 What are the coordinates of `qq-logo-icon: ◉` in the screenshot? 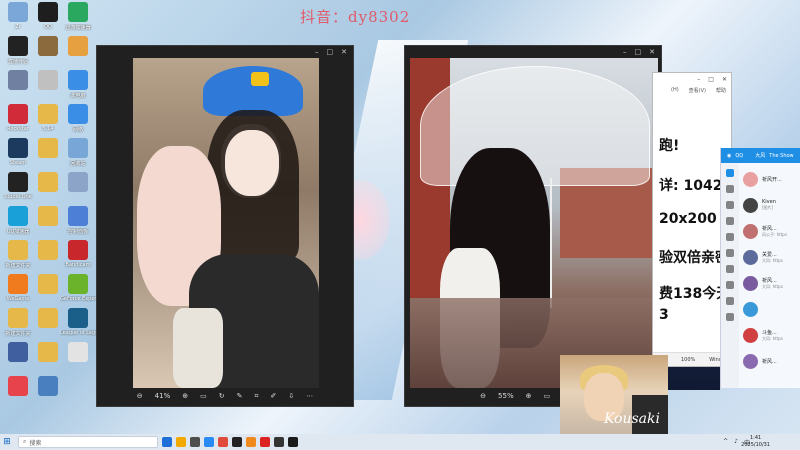 It's located at (729, 155).